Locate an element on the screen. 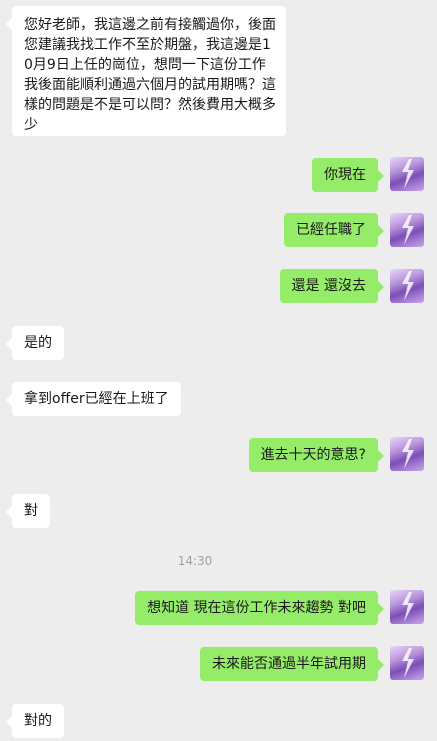  message-bubble-outgoing: 你現在 is located at coordinates (348, 175).